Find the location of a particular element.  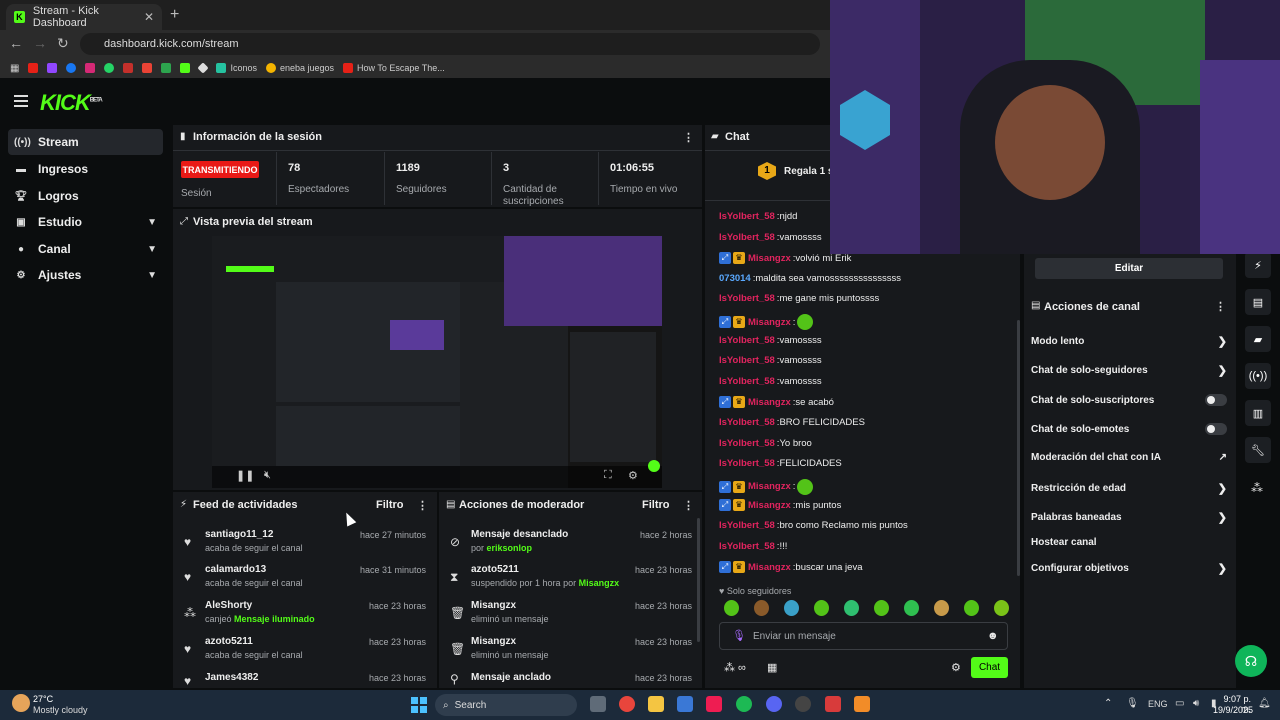

chat-scrollbar is located at coordinates (1018, 448).